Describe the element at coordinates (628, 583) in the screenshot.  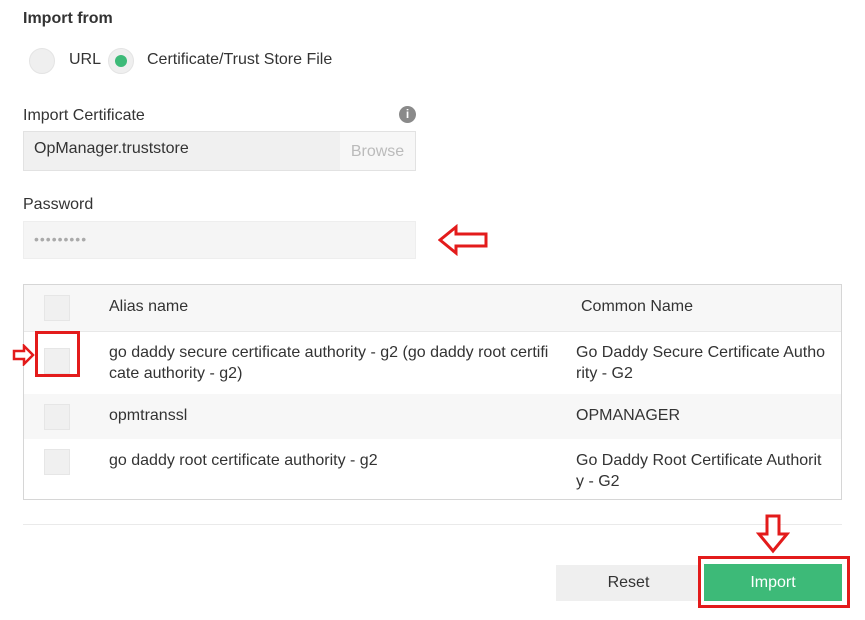
I see `reset-button: Reset` at that location.